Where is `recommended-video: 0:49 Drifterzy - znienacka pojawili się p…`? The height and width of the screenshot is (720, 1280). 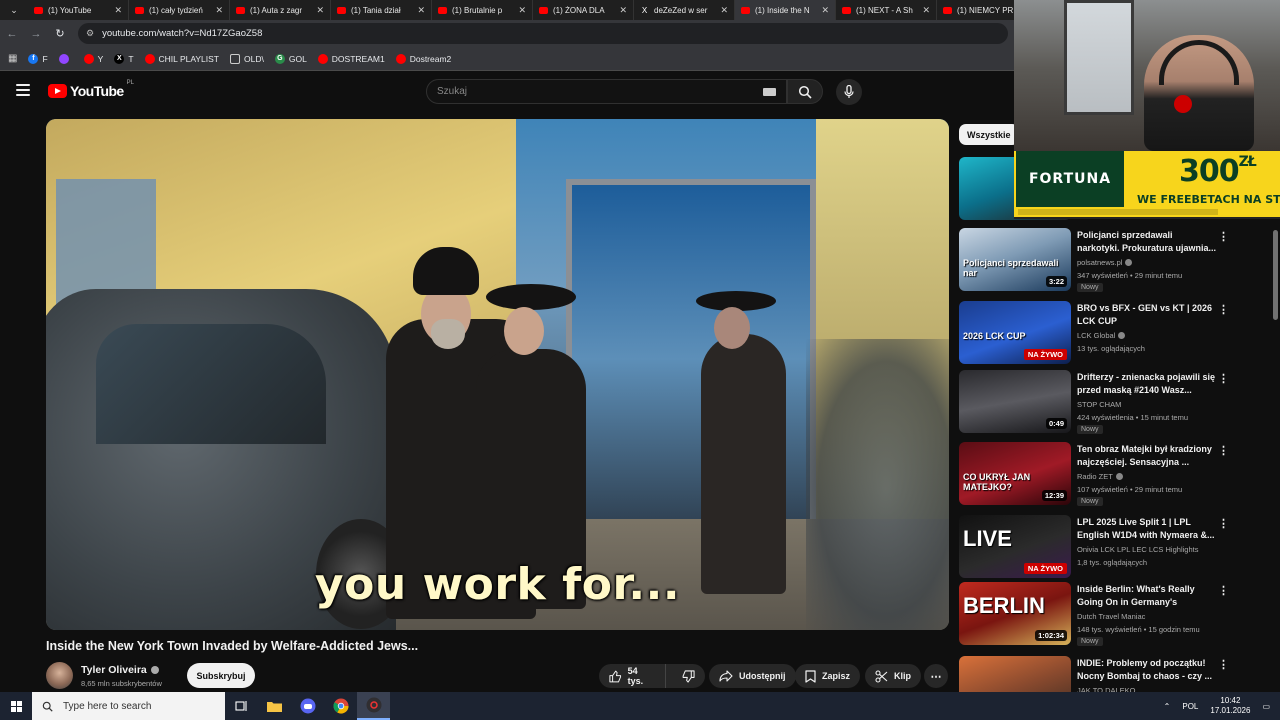 recommended-video: 0:49 Drifterzy - znienacka pojawili się p… is located at coordinates (1114, 403).